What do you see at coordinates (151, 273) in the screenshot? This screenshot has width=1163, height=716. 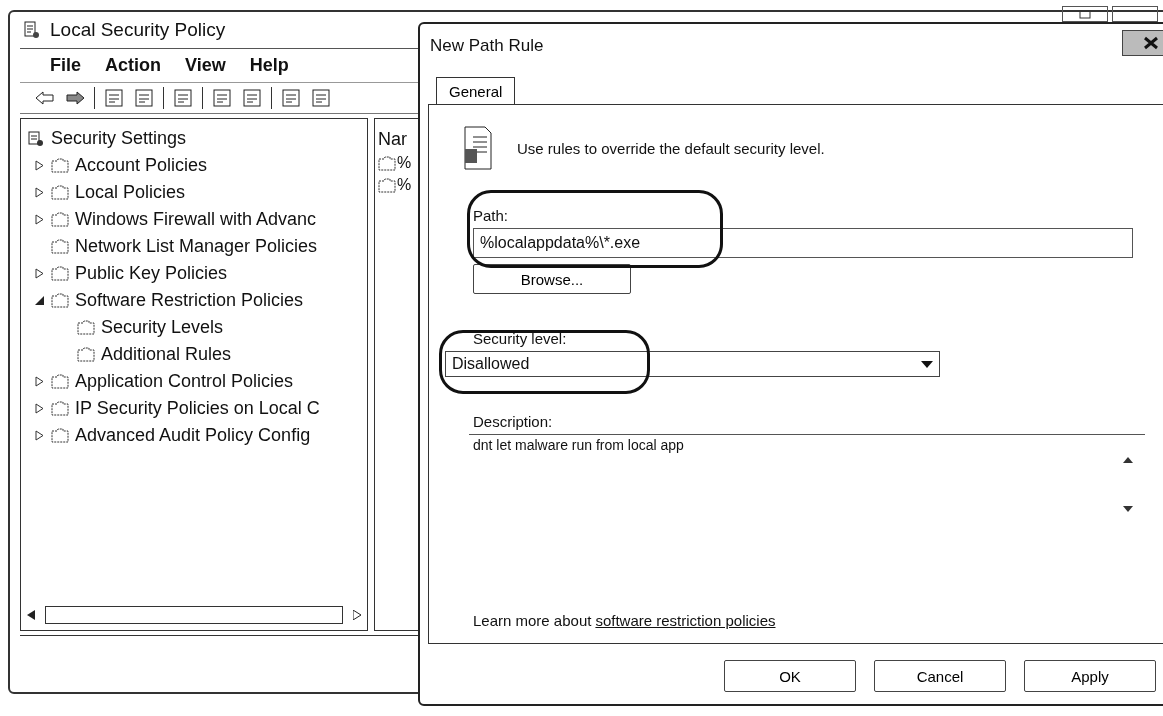 I see `tree-item: Public Key Policies` at bounding box center [151, 273].